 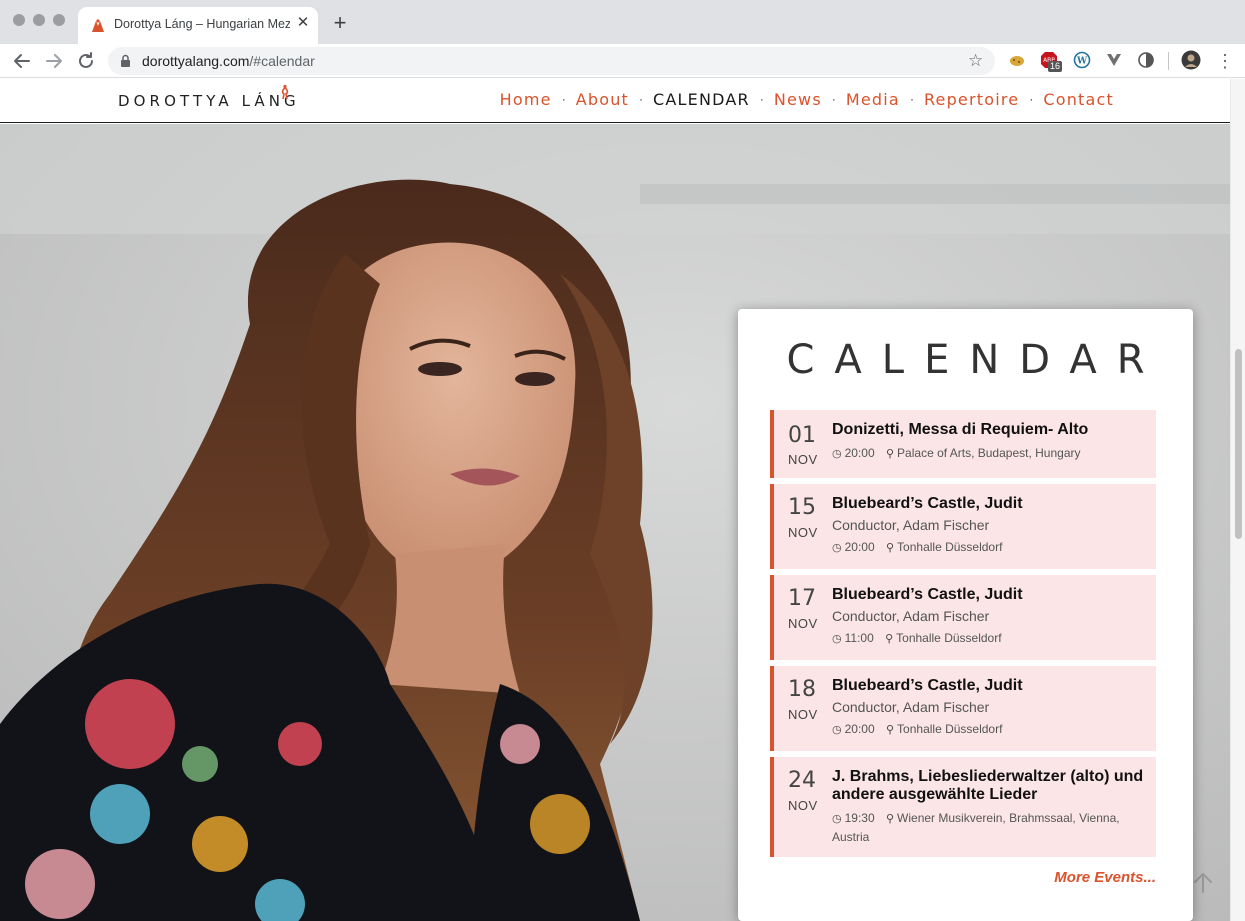 What do you see at coordinates (551, 61) in the screenshot?
I see `address-bar: dorottyalang.com/#calendar ☆` at bounding box center [551, 61].